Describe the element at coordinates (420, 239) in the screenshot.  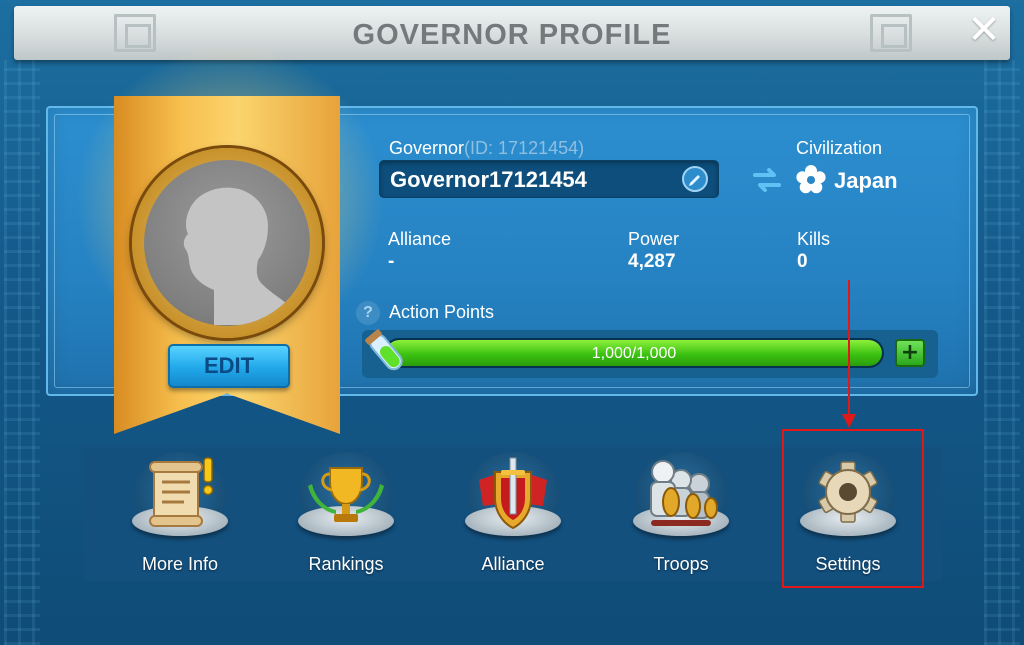
I see `alliance-stat-label: Alliance` at that location.